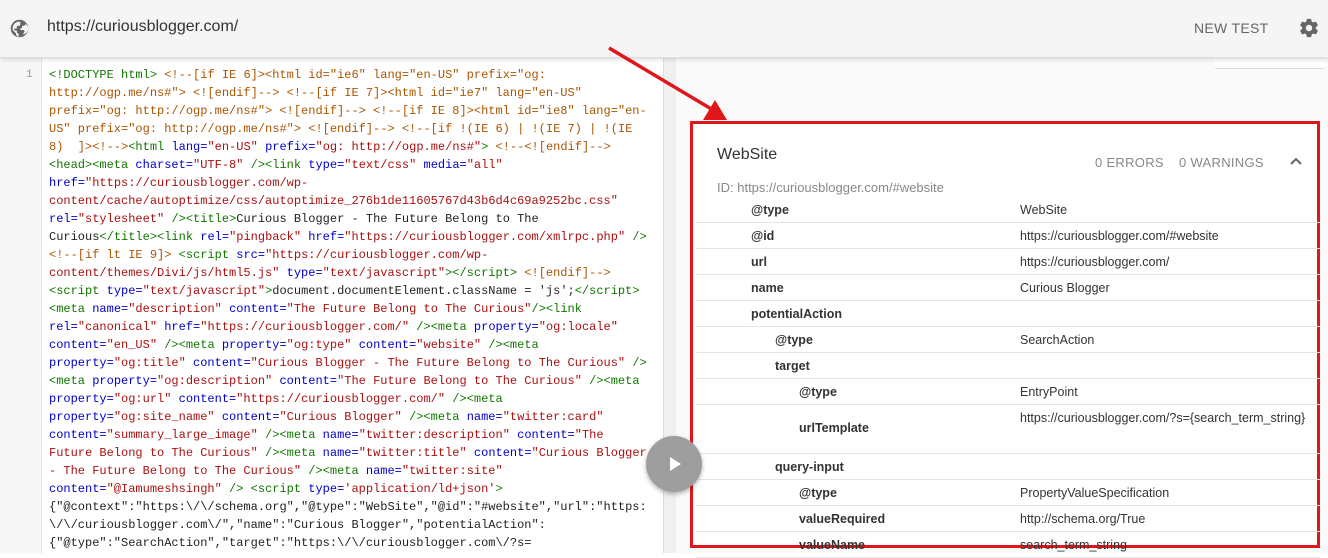 The image size is (1328, 558). Describe the element at coordinates (1083, 519) in the screenshot. I see `property-value: http://schema.org/True` at that location.